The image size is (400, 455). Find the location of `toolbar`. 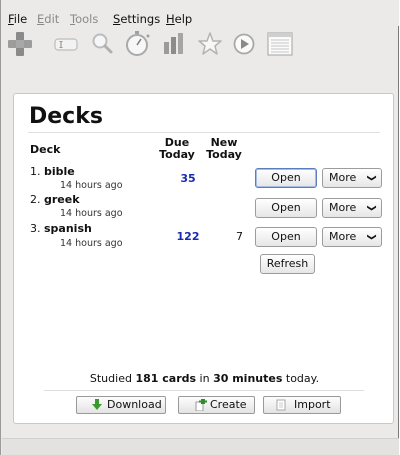

toolbar is located at coordinates (200, 46).